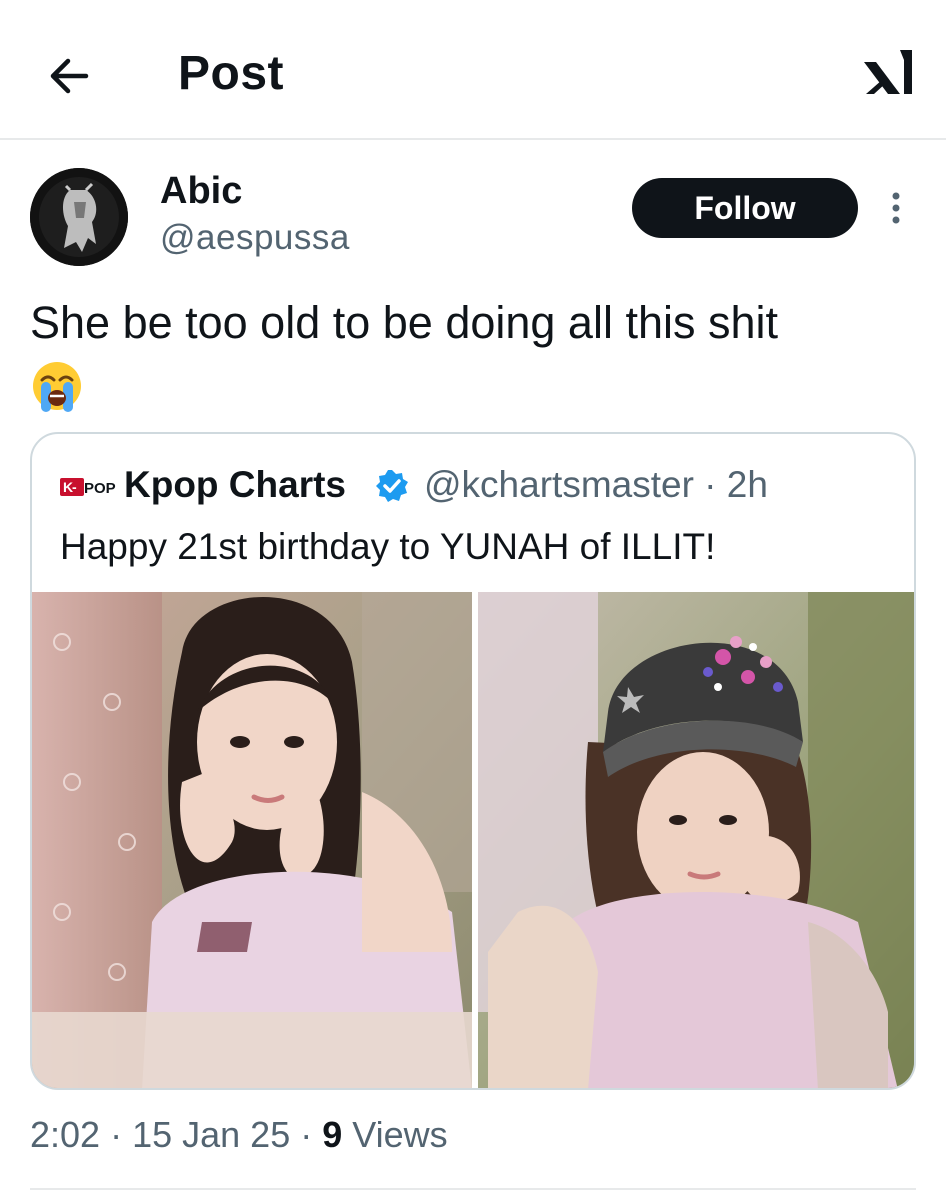  I want to click on quoted-post-text: Happy 21st birthday to YUNAH of ILLIT!, so click(388, 546).